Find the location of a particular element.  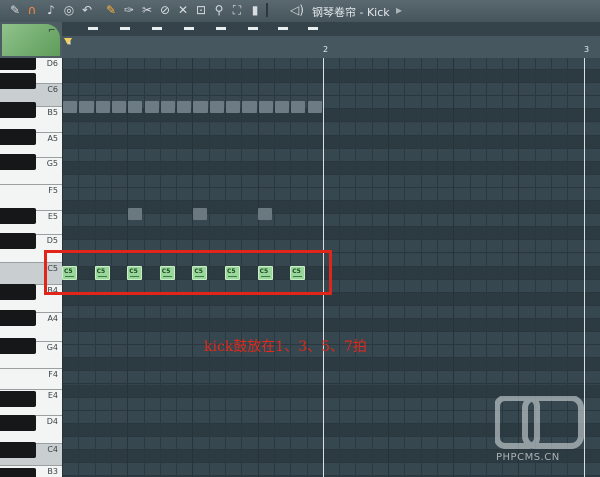

speaker-icon: ◁) is located at coordinates (297, 10).